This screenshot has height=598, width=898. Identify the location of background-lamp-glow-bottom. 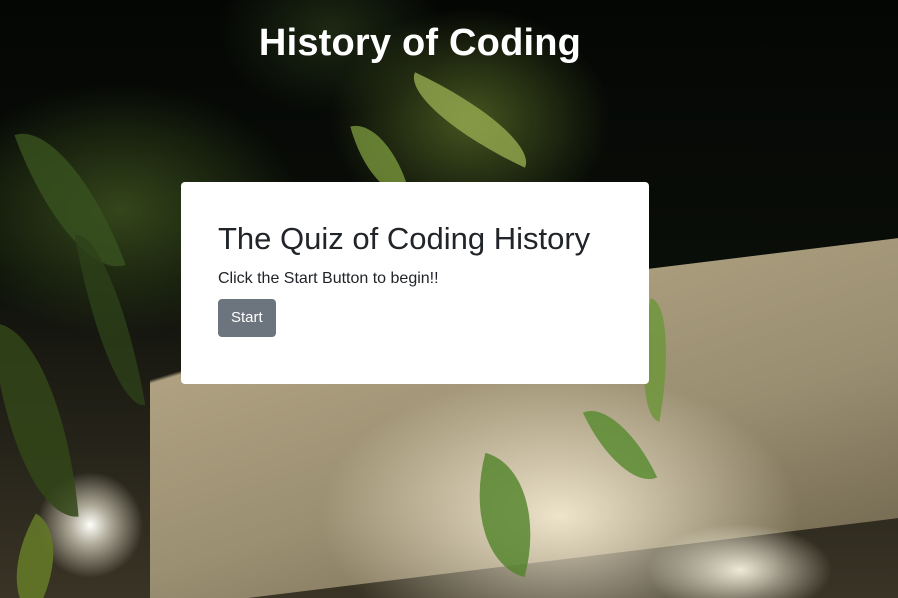
(740, 559).